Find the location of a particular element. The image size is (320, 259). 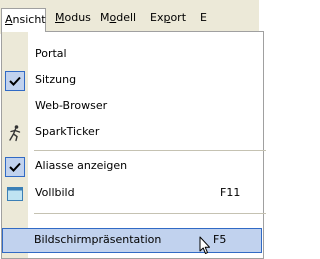

menu-item-aliasse-anzeigen: Aliasse anzeigen is located at coordinates (133, 167).